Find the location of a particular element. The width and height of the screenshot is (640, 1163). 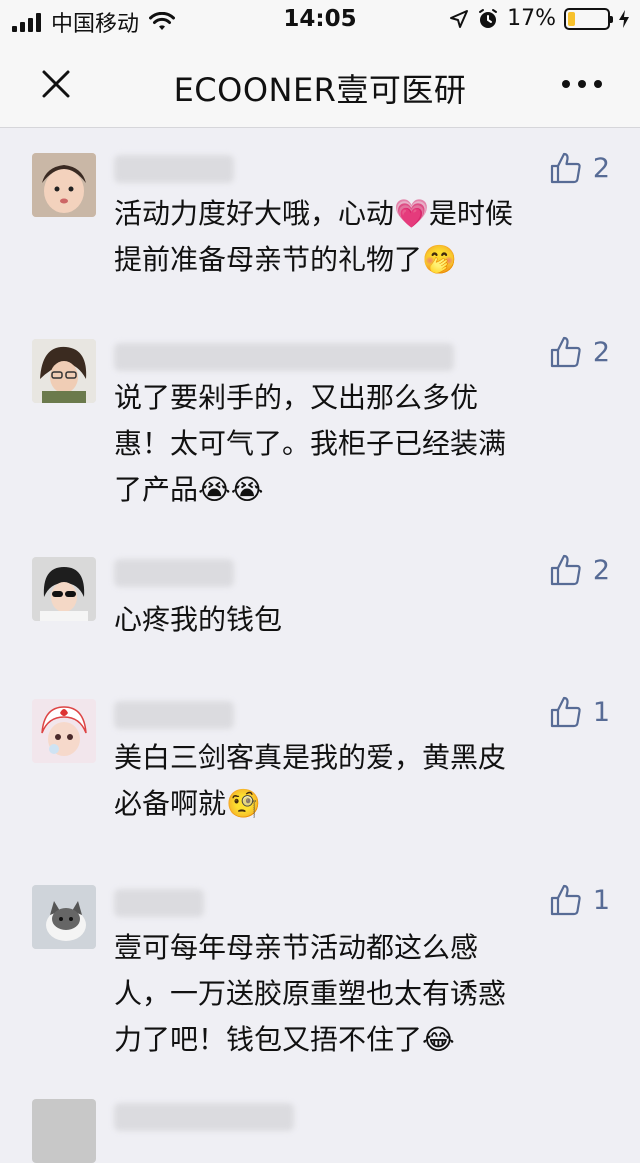

comment-text: 美白三剑客真是我的爱，黄黑皮 必备啊就🧐 is located at coordinates (310, 780).